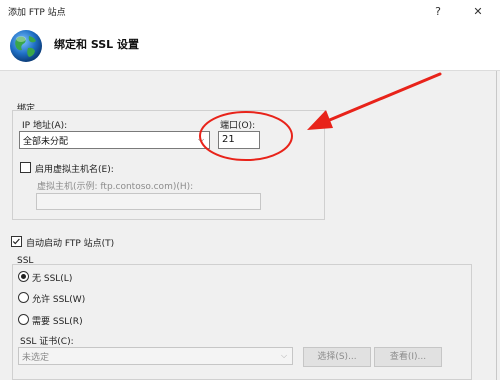 Image resolution: width=500 pixels, height=380 pixels. Describe the element at coordinates (246, 136) in the screenshot. I see `annotation-circle` at that location.